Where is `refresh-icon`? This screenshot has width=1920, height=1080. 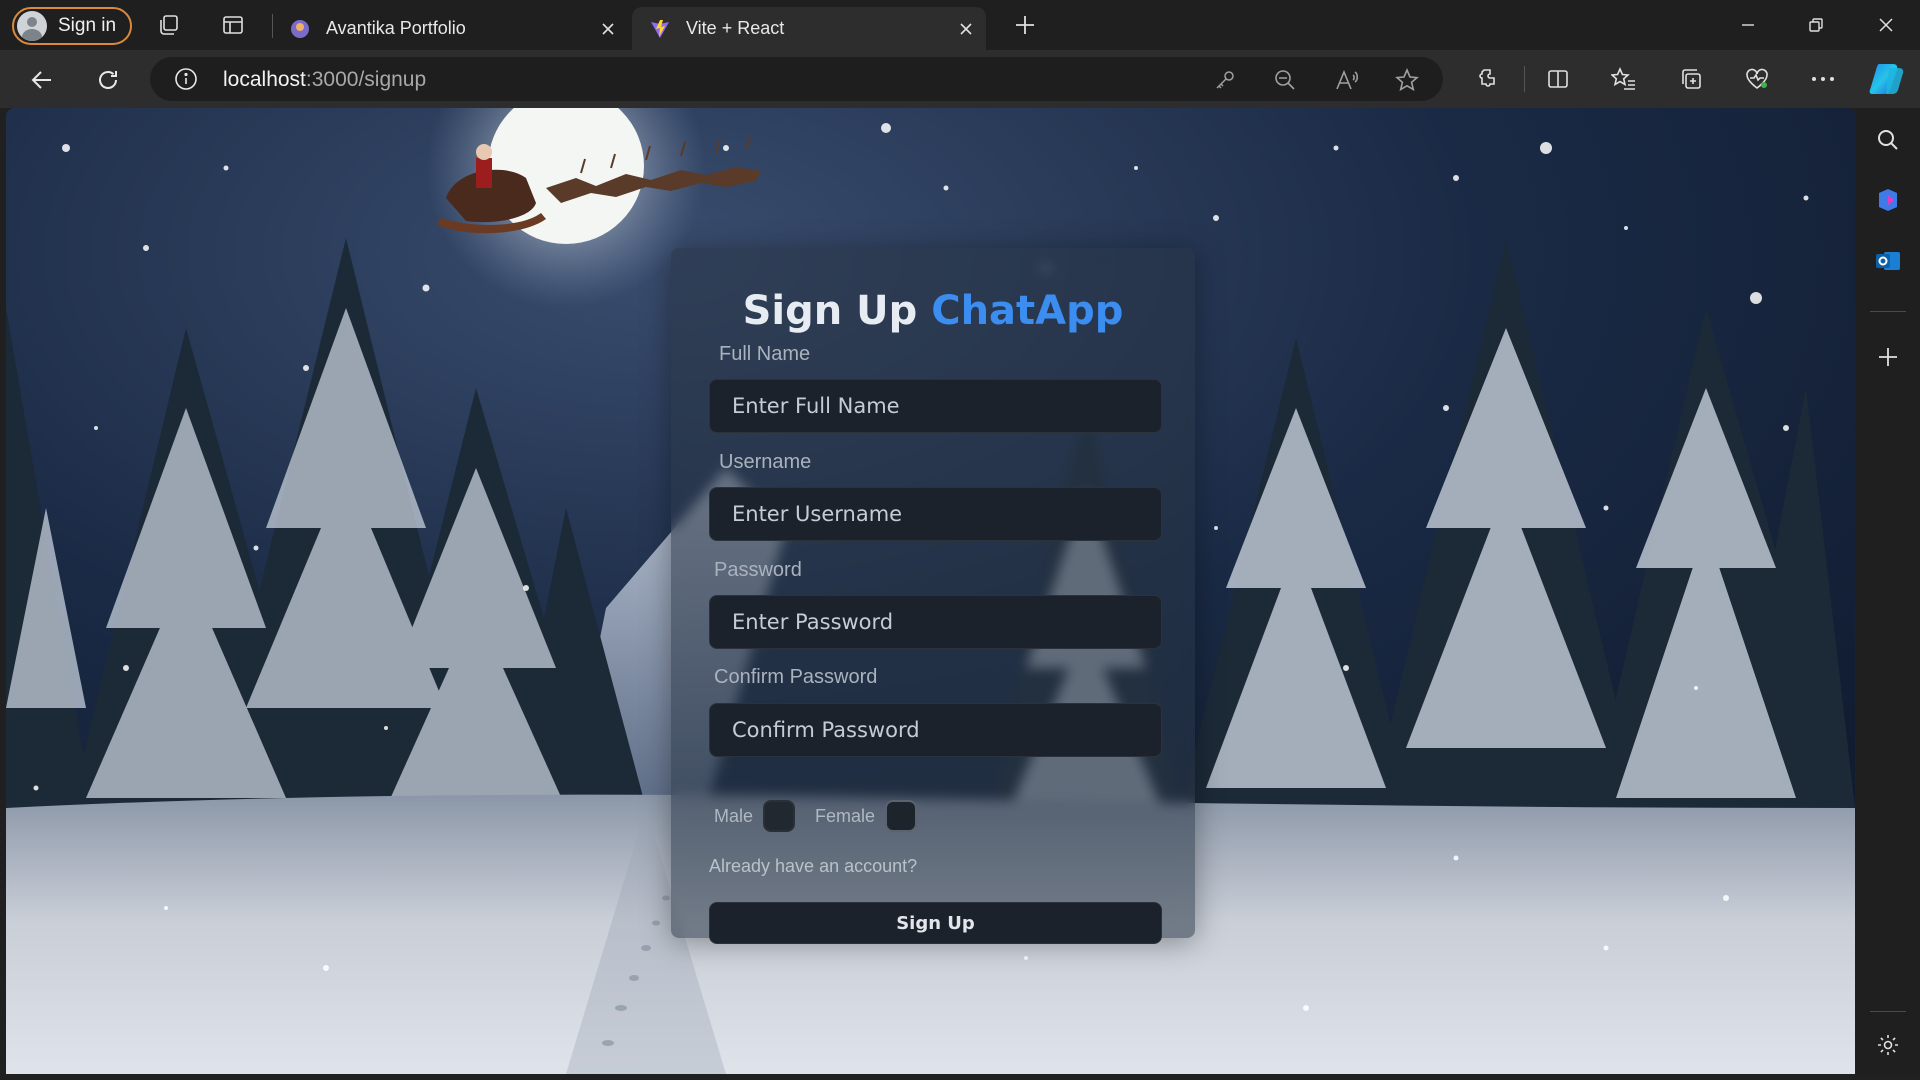 refresh-icon is located at coordinates (108, 80).